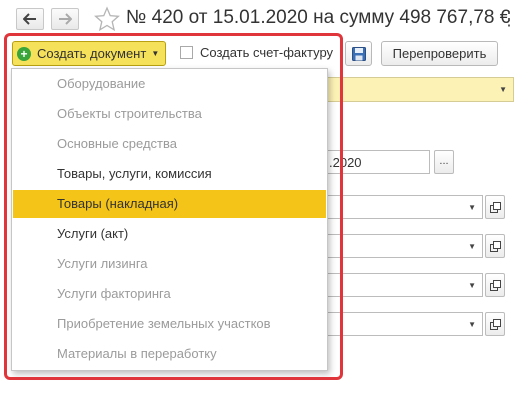 The image size is (514, 397). I want to click on arrow-left-icon, so click(29, 19).